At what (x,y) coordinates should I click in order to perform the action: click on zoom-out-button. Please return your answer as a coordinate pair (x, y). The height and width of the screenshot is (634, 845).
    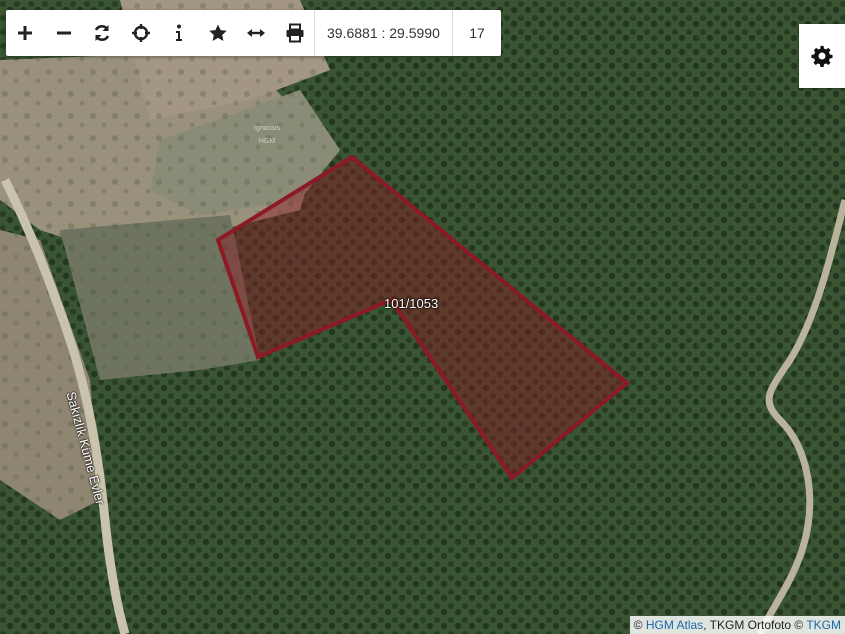
    Looking at the image, I should click on (64, 33).